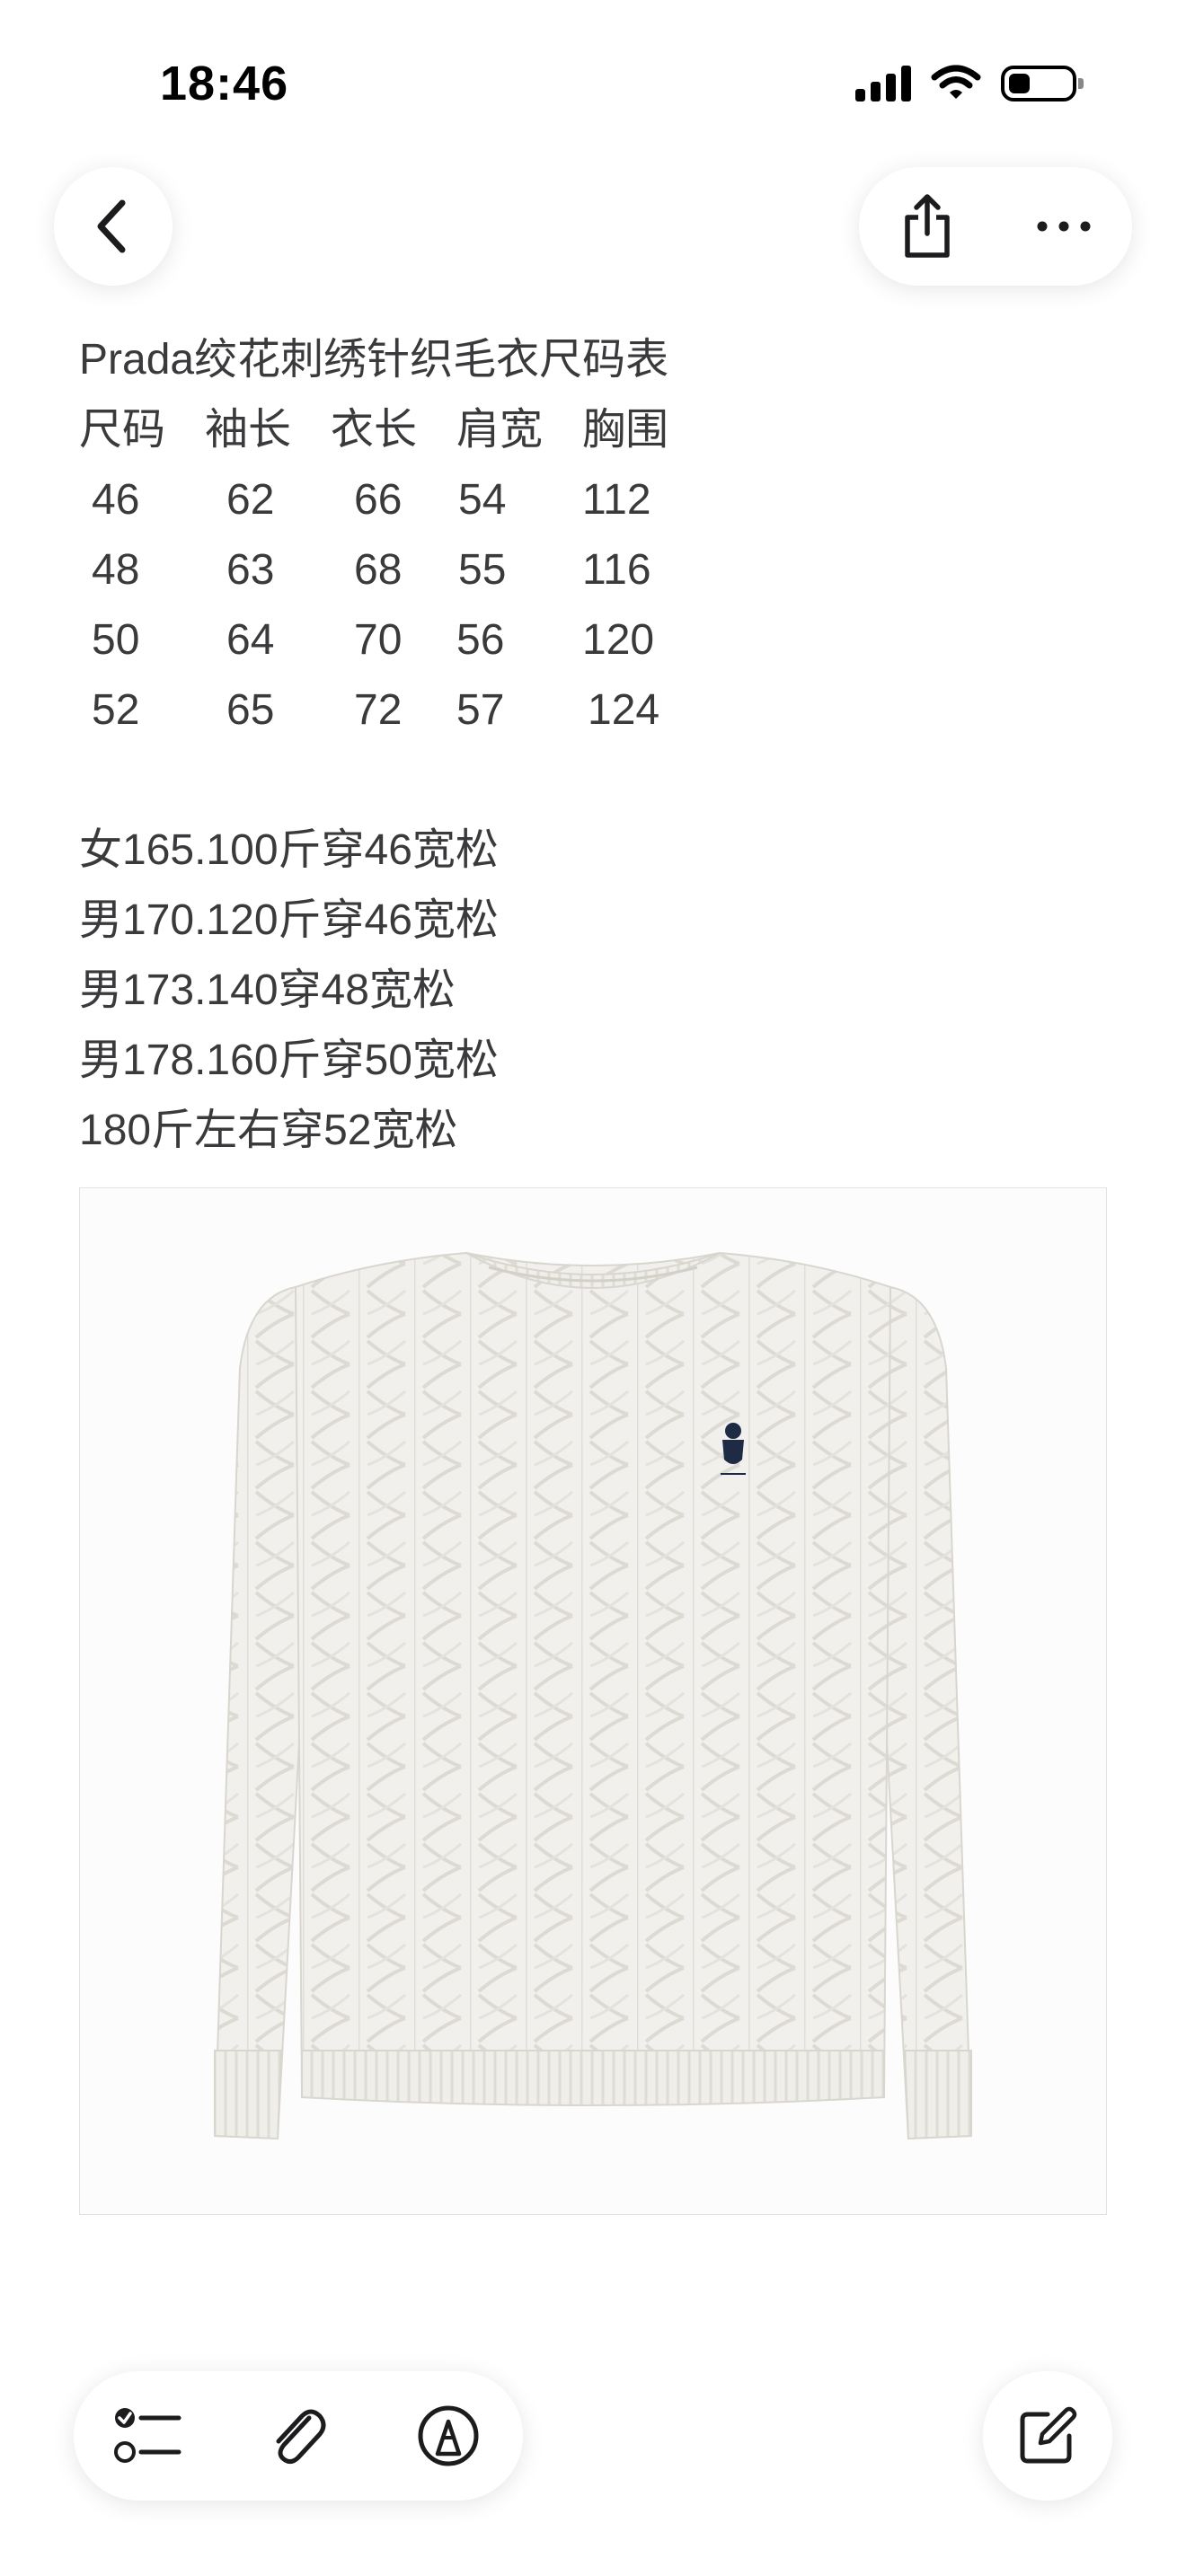 The width and height of the screenshot is (1186, 2576). I want to click on size-table-header: 尺码 袖长 衣长 肩宽 胸围, so click(393, 430).